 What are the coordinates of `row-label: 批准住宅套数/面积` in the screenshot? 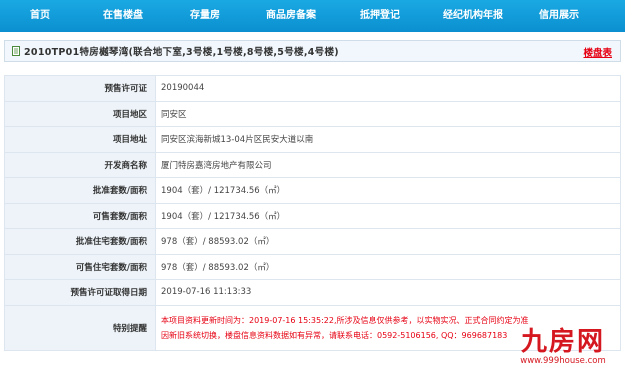 It's located at (80, 241).